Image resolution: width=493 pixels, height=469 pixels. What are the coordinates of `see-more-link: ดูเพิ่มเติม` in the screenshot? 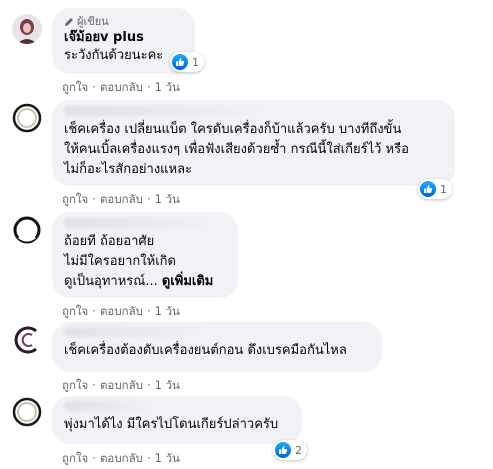 It's located at (187, 281).